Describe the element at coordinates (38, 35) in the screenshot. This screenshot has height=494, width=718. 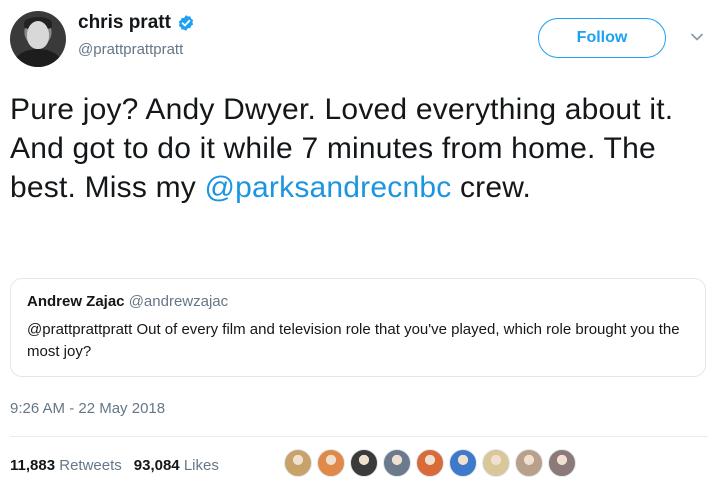
I see `avatar-face` at that location.